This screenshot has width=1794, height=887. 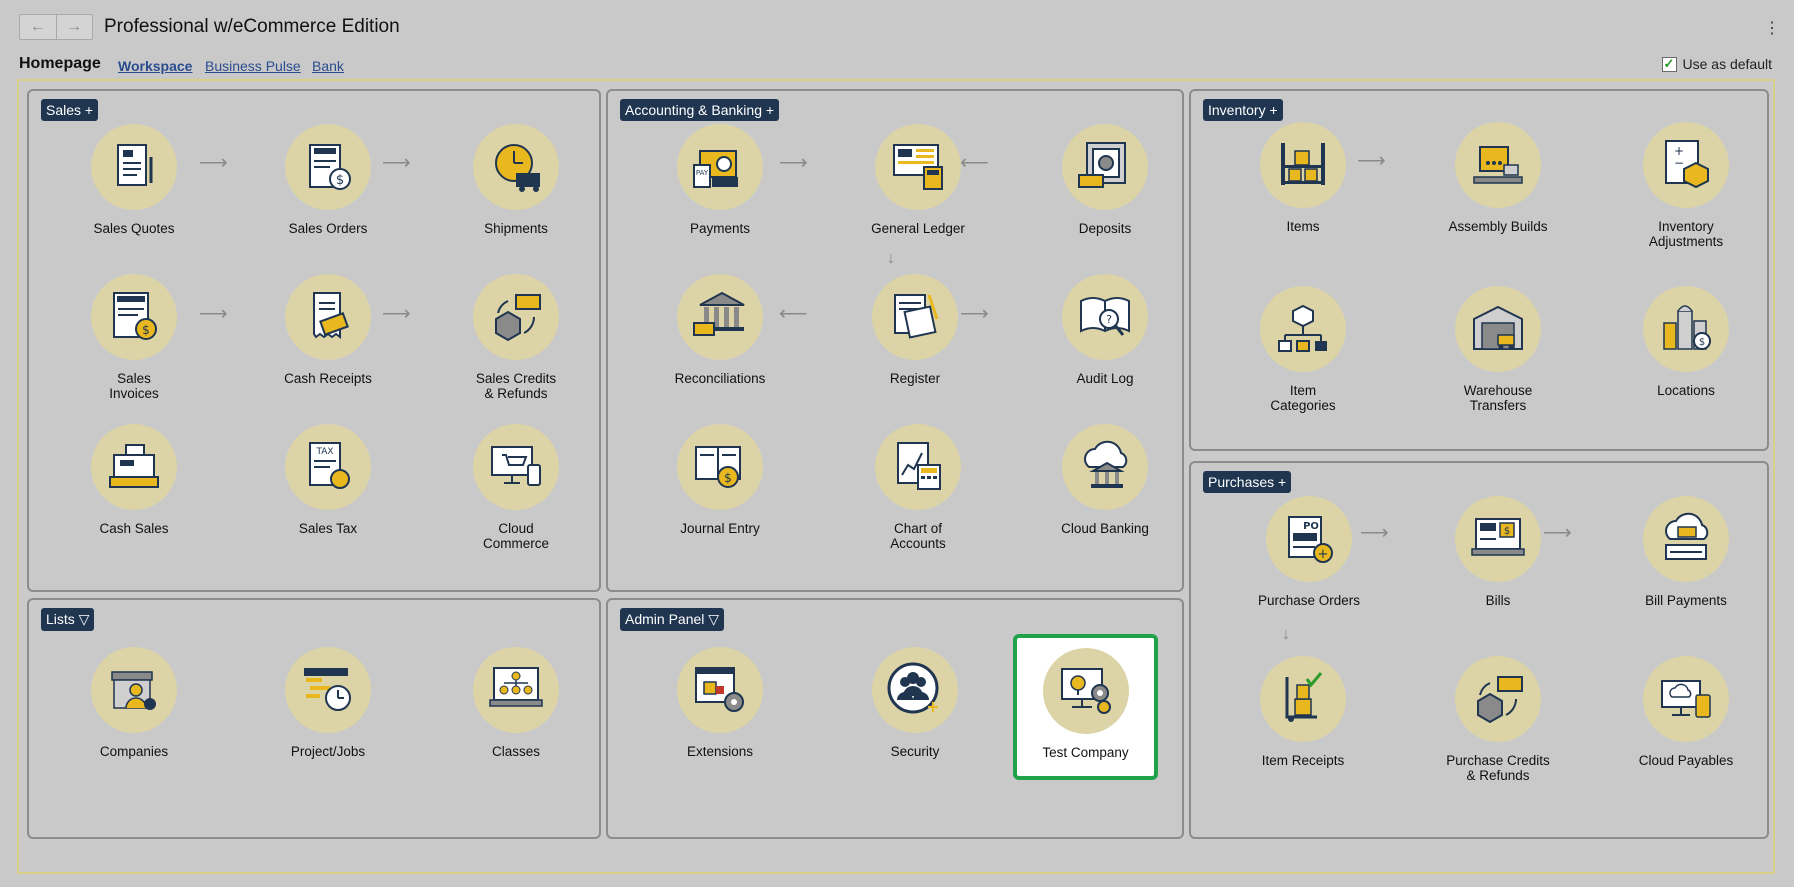 I want to click on tile-item-receipts: Item Receipts, so click(x=1303, y=712).